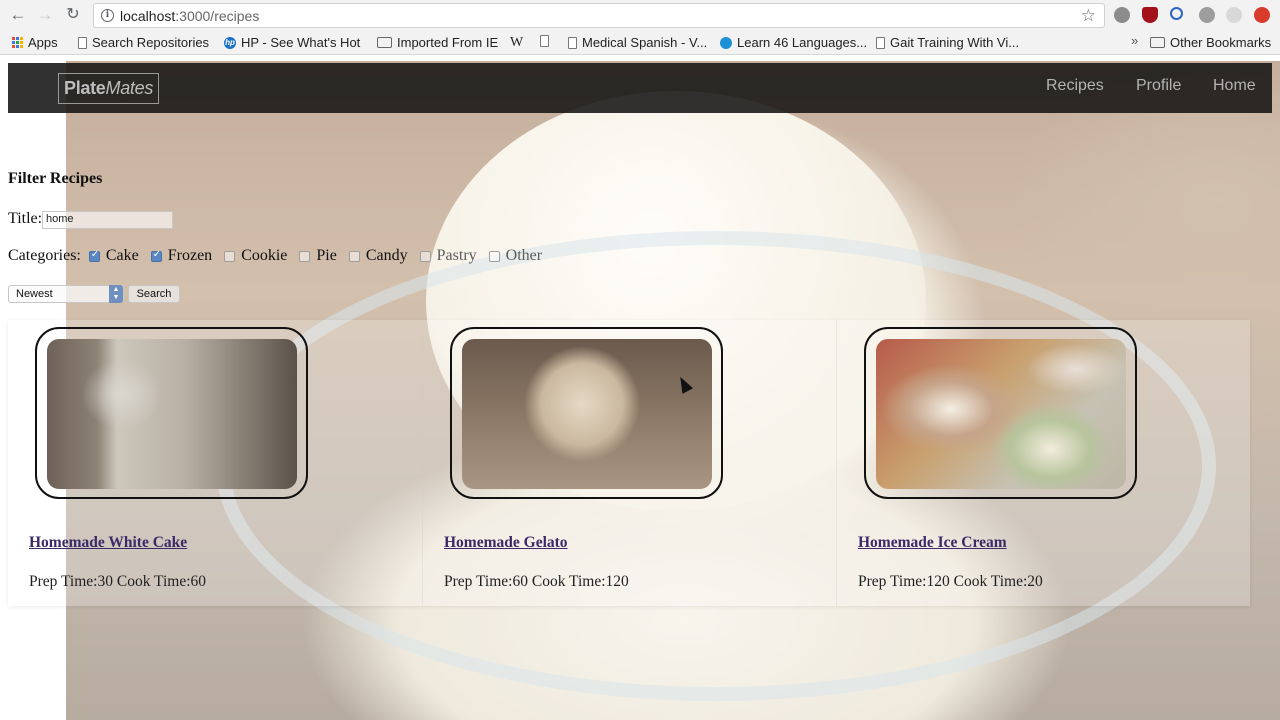  What do you see at coordinates (1122, 15) in the screenshot?
I see `extension-settings-icon` at bounding box center [1122, 15].